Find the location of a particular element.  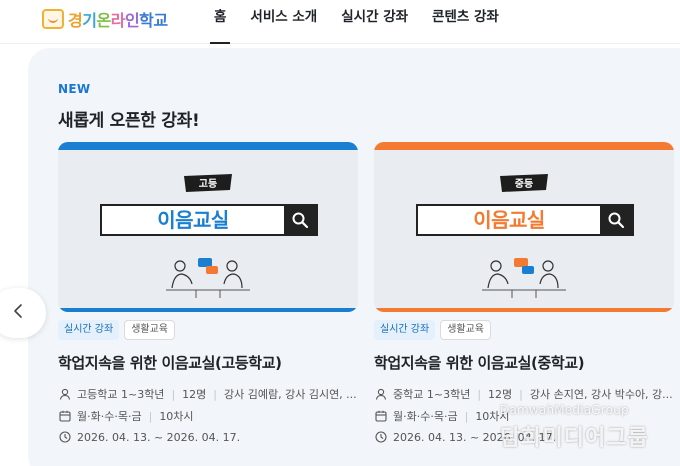

level-flag: 중등 is located at coordinates (524, 183).